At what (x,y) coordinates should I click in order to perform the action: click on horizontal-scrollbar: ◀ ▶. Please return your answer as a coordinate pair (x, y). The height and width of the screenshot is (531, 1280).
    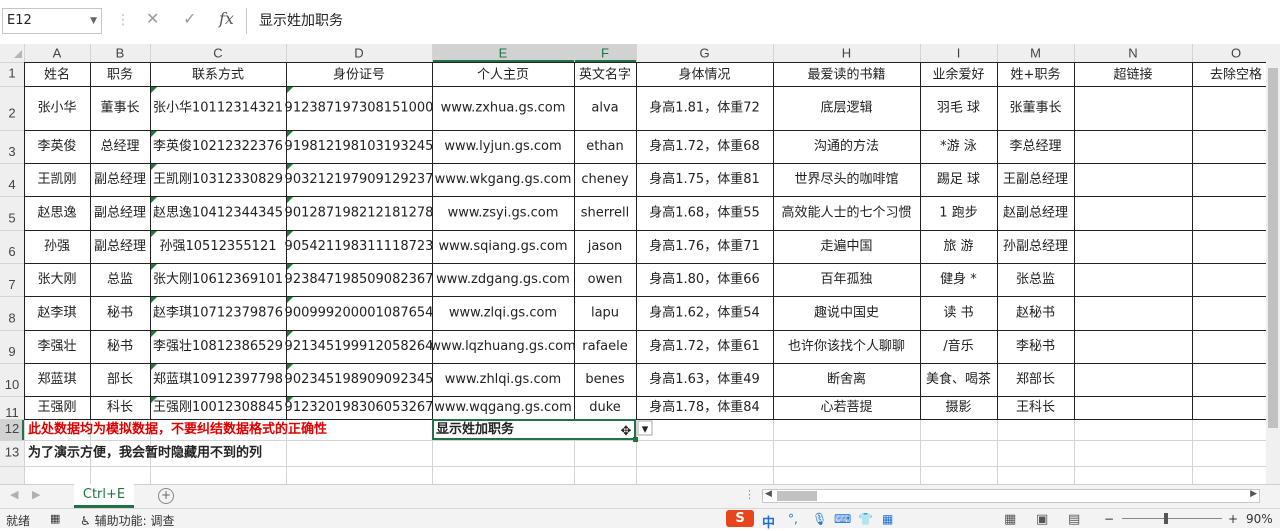
    Looking at the image, I should click on (1011, 496).